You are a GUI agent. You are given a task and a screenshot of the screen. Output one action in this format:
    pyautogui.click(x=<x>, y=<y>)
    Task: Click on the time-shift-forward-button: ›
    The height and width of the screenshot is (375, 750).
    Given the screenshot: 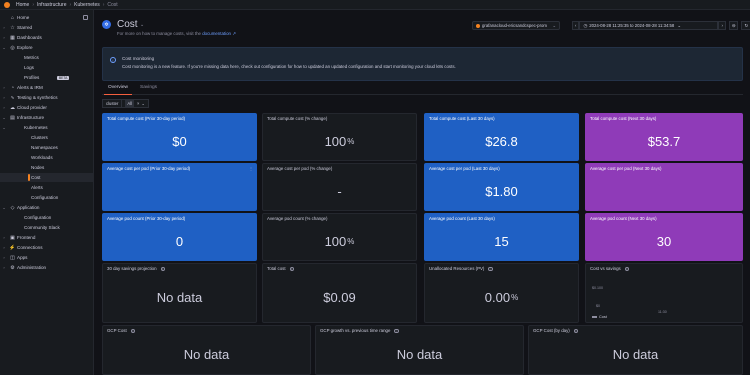 What is the action you would take?
    pyautogui.click(x=722, y=25)
    